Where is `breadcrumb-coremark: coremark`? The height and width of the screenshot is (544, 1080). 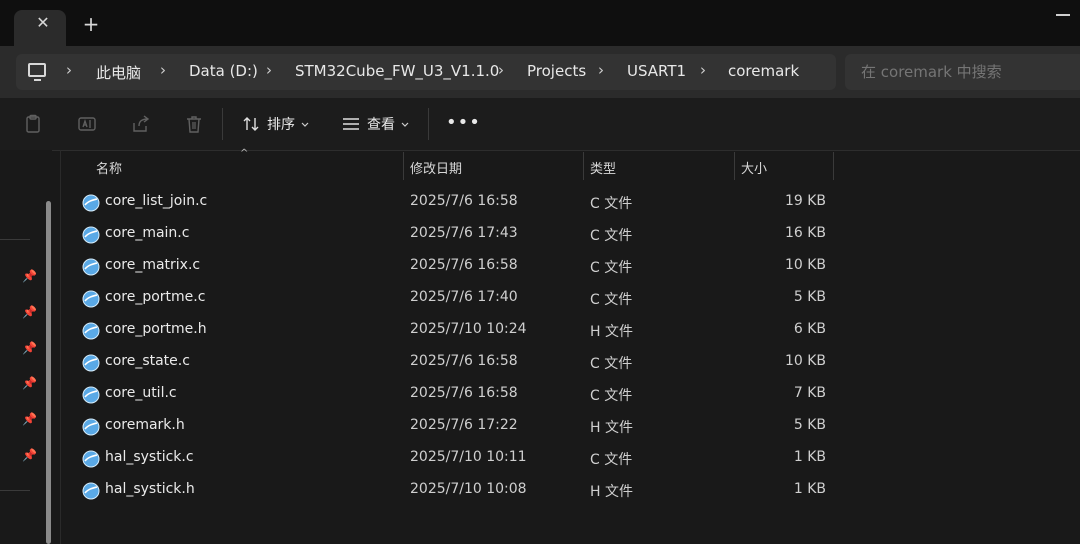 breadcrumb-coremark: coremark is located at coordinates (763, 71).